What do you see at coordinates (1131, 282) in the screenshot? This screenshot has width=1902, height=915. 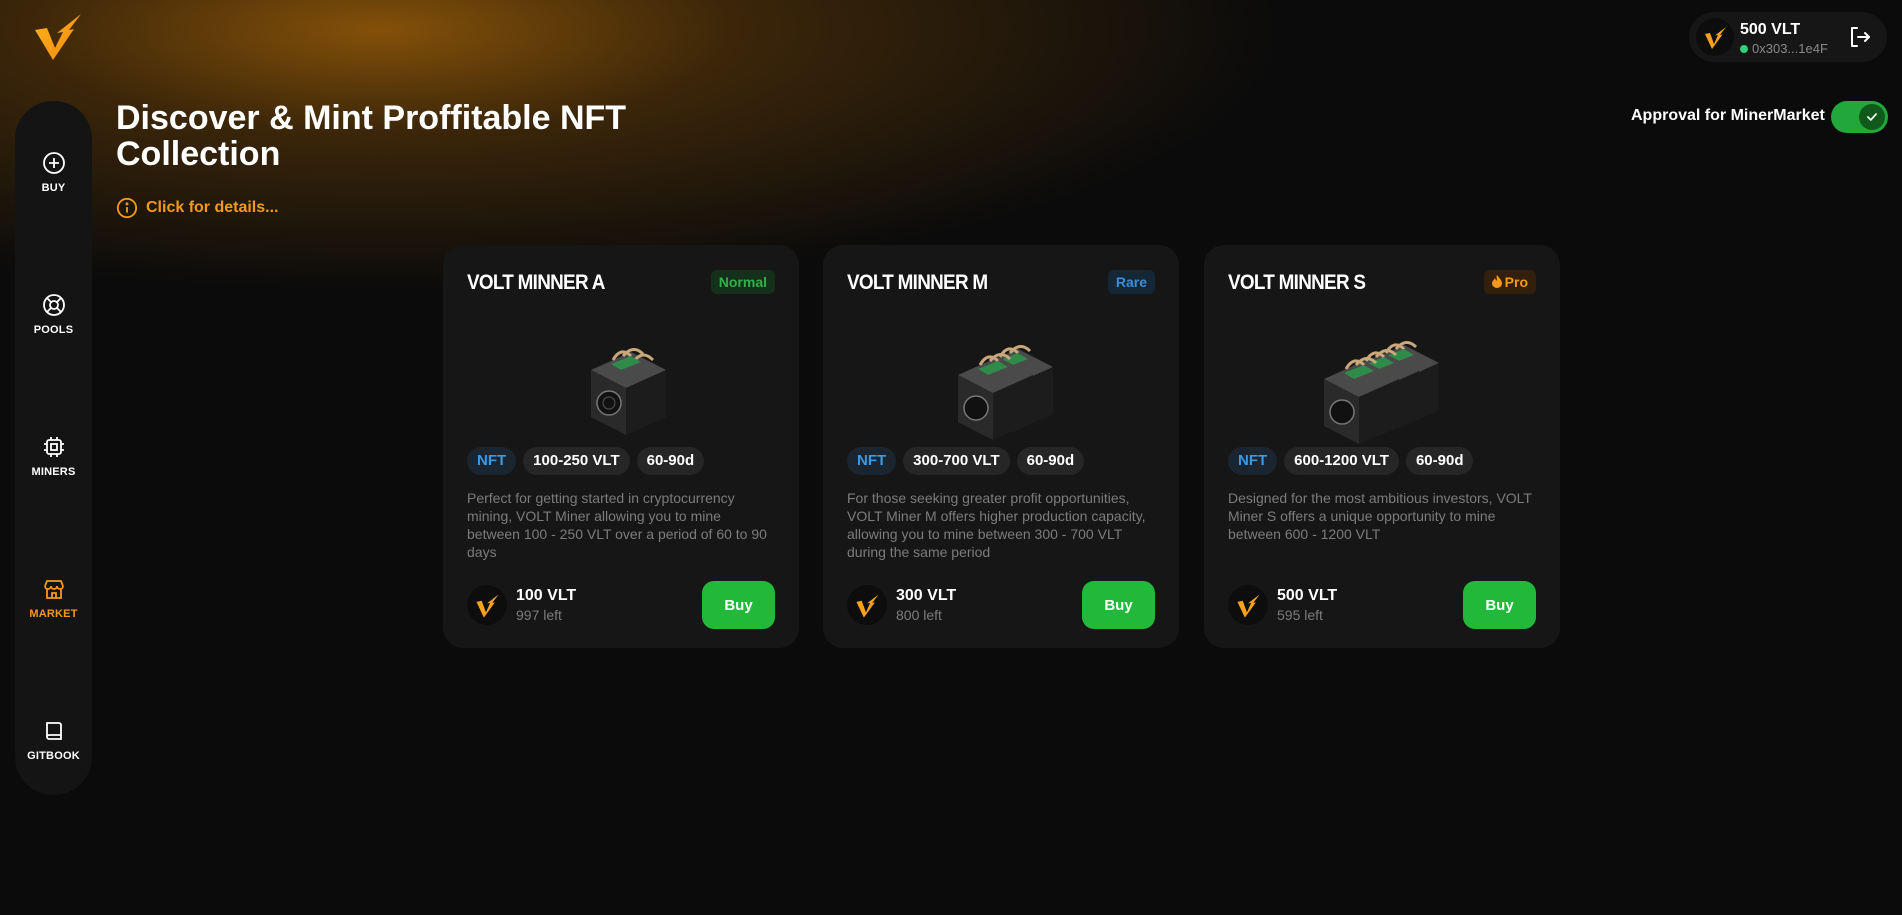 I see `rarity-badge: Rare` at bounding box center [1131, 282].